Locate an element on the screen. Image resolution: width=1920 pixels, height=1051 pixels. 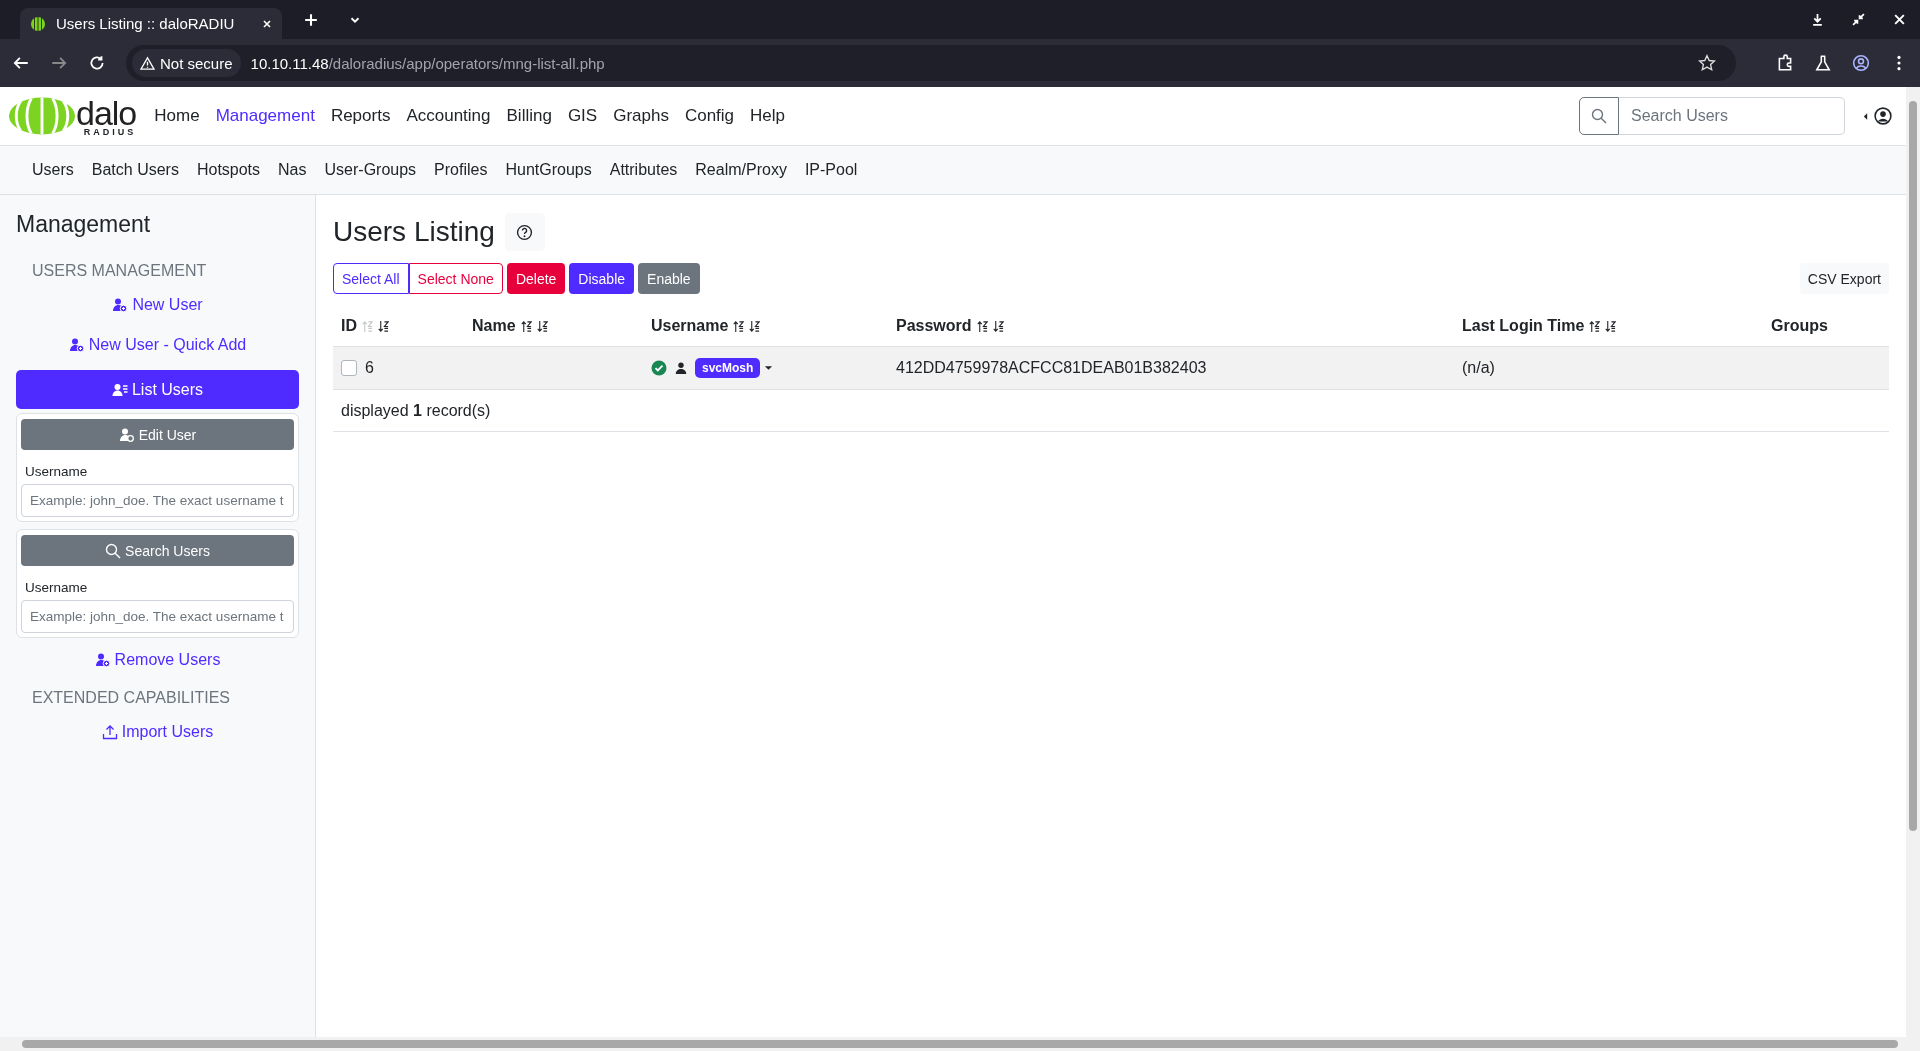
reload-icon is located at coordinates (97, 63).